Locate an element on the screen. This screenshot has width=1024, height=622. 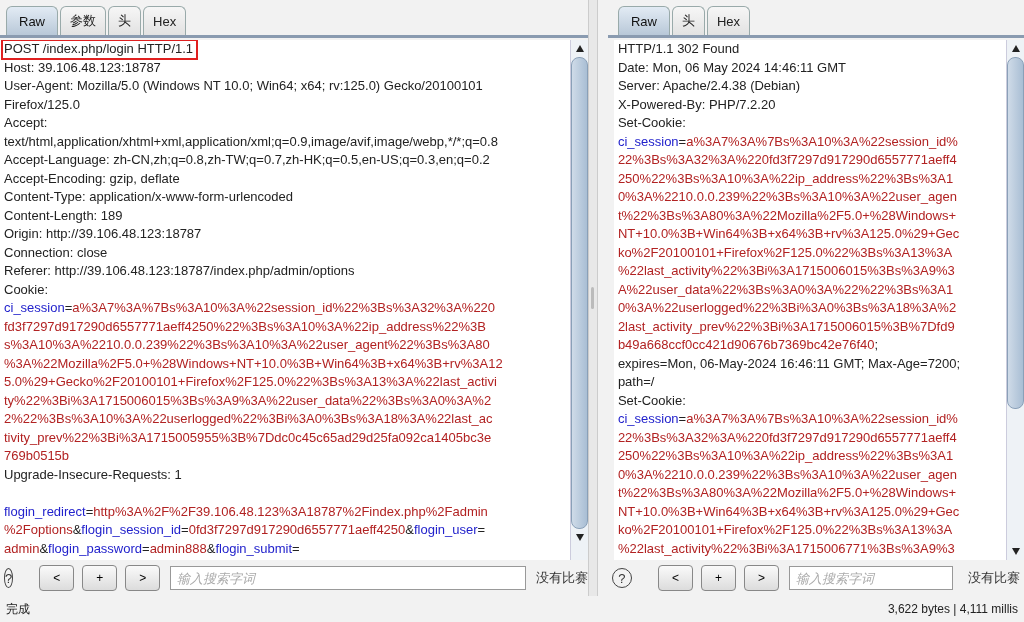
text-line: ty%22%3Bi%3A1715006015%3Bs%3A9%3A%22user_data%22%3Bs%3A0%3A%2 is located at coordinates (248, 400).